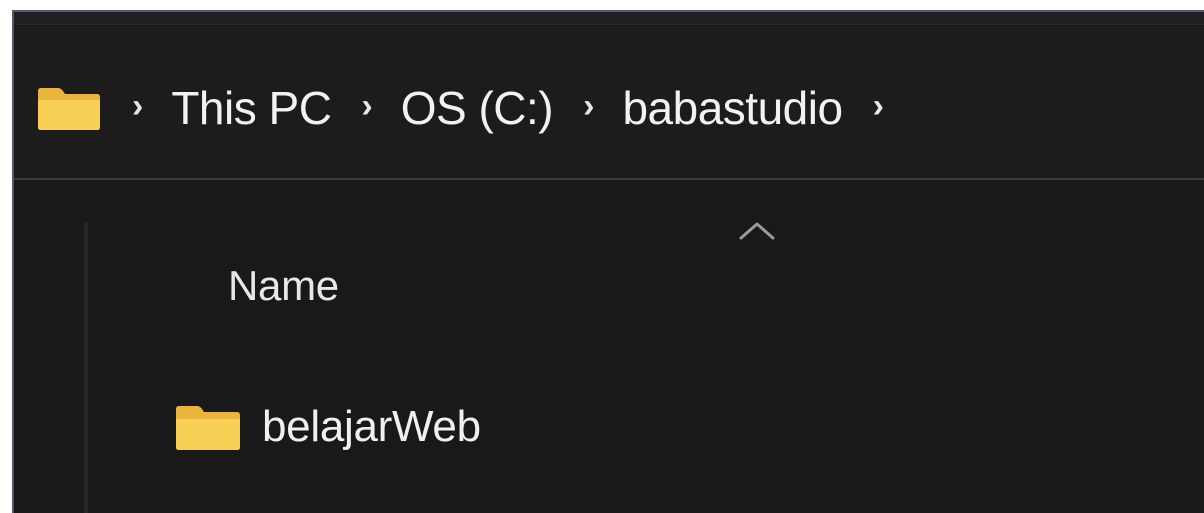 The image size is (1204, 513). I want to click on breadcrumb-item-babastudio: babastudio, so click(732, 108).